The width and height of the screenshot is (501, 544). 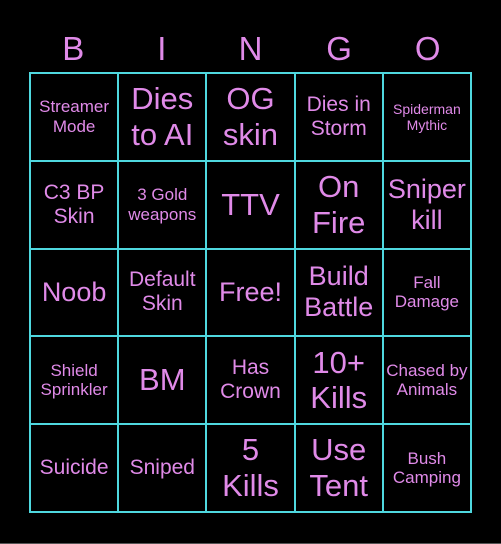 I want to click on bingo-cell-label: Noob, so click(x=74, y=291).